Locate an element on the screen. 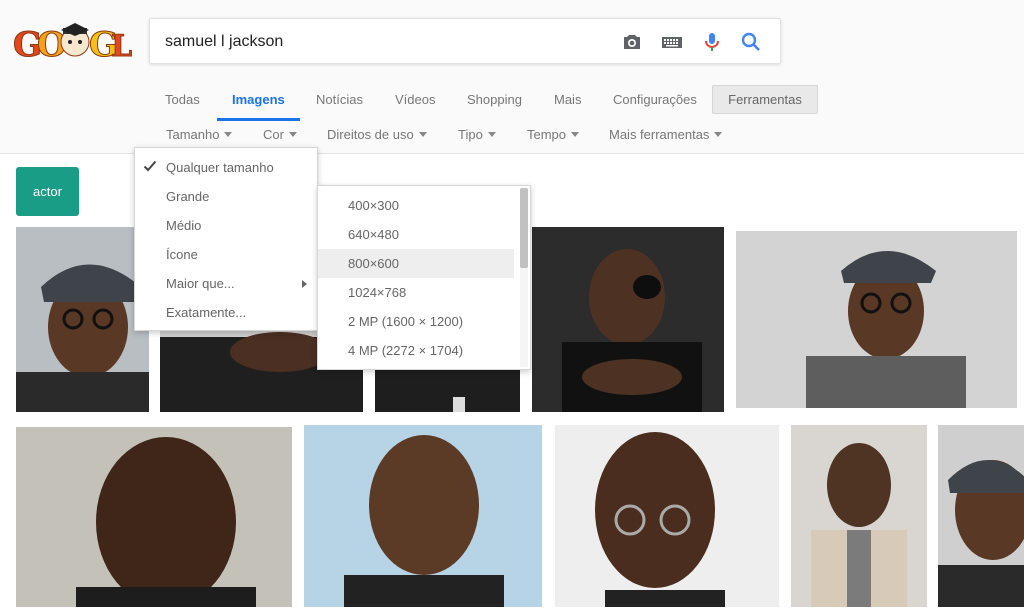 Image resolution: width=1024 pixels, height=616 pixels. filter-usage-rights-label: Direitos de uso is located at coordinates (370, 134).